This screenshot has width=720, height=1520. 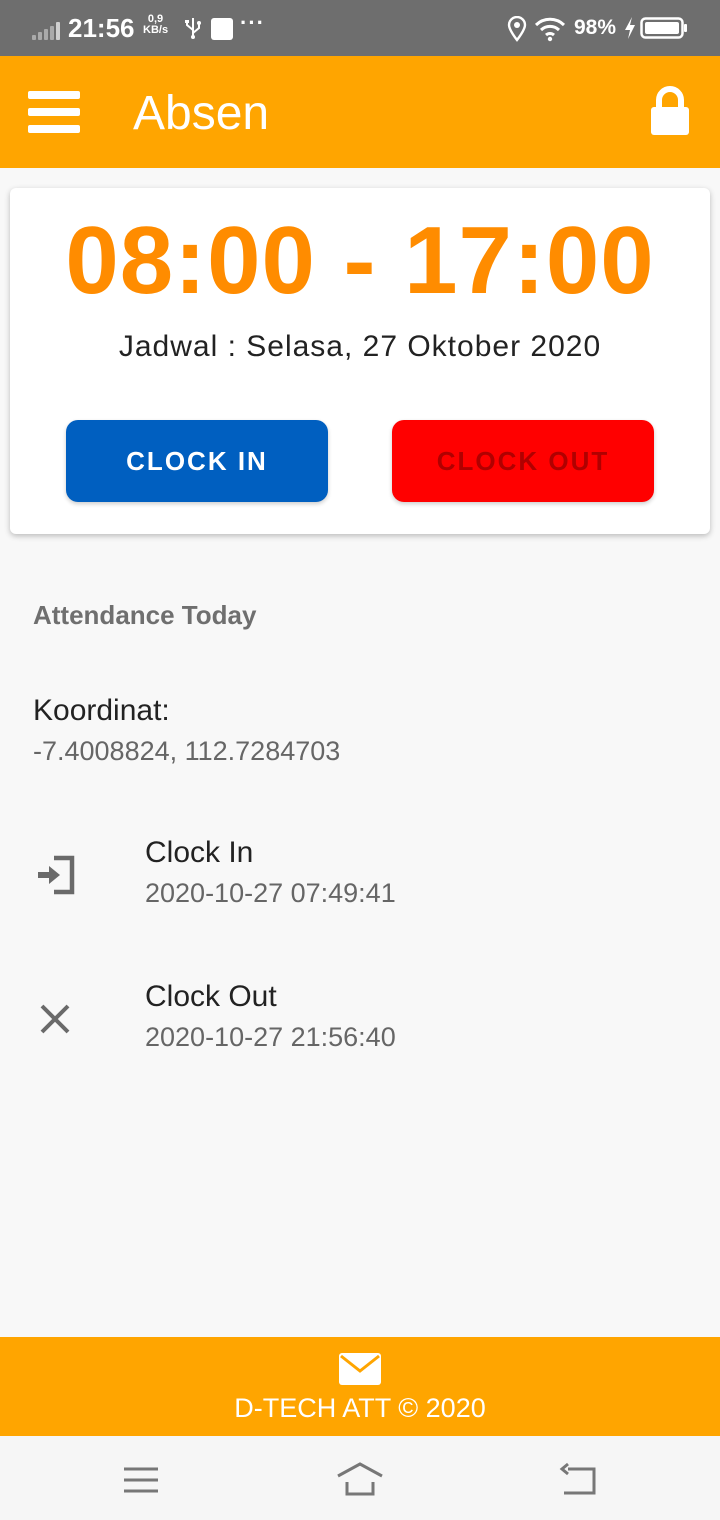 What do you see at coordinates (360, 1408) in the screenshot?
I see `footer-copyright: D-TECH ATT © 2020` at bounding box center [360, 1408].